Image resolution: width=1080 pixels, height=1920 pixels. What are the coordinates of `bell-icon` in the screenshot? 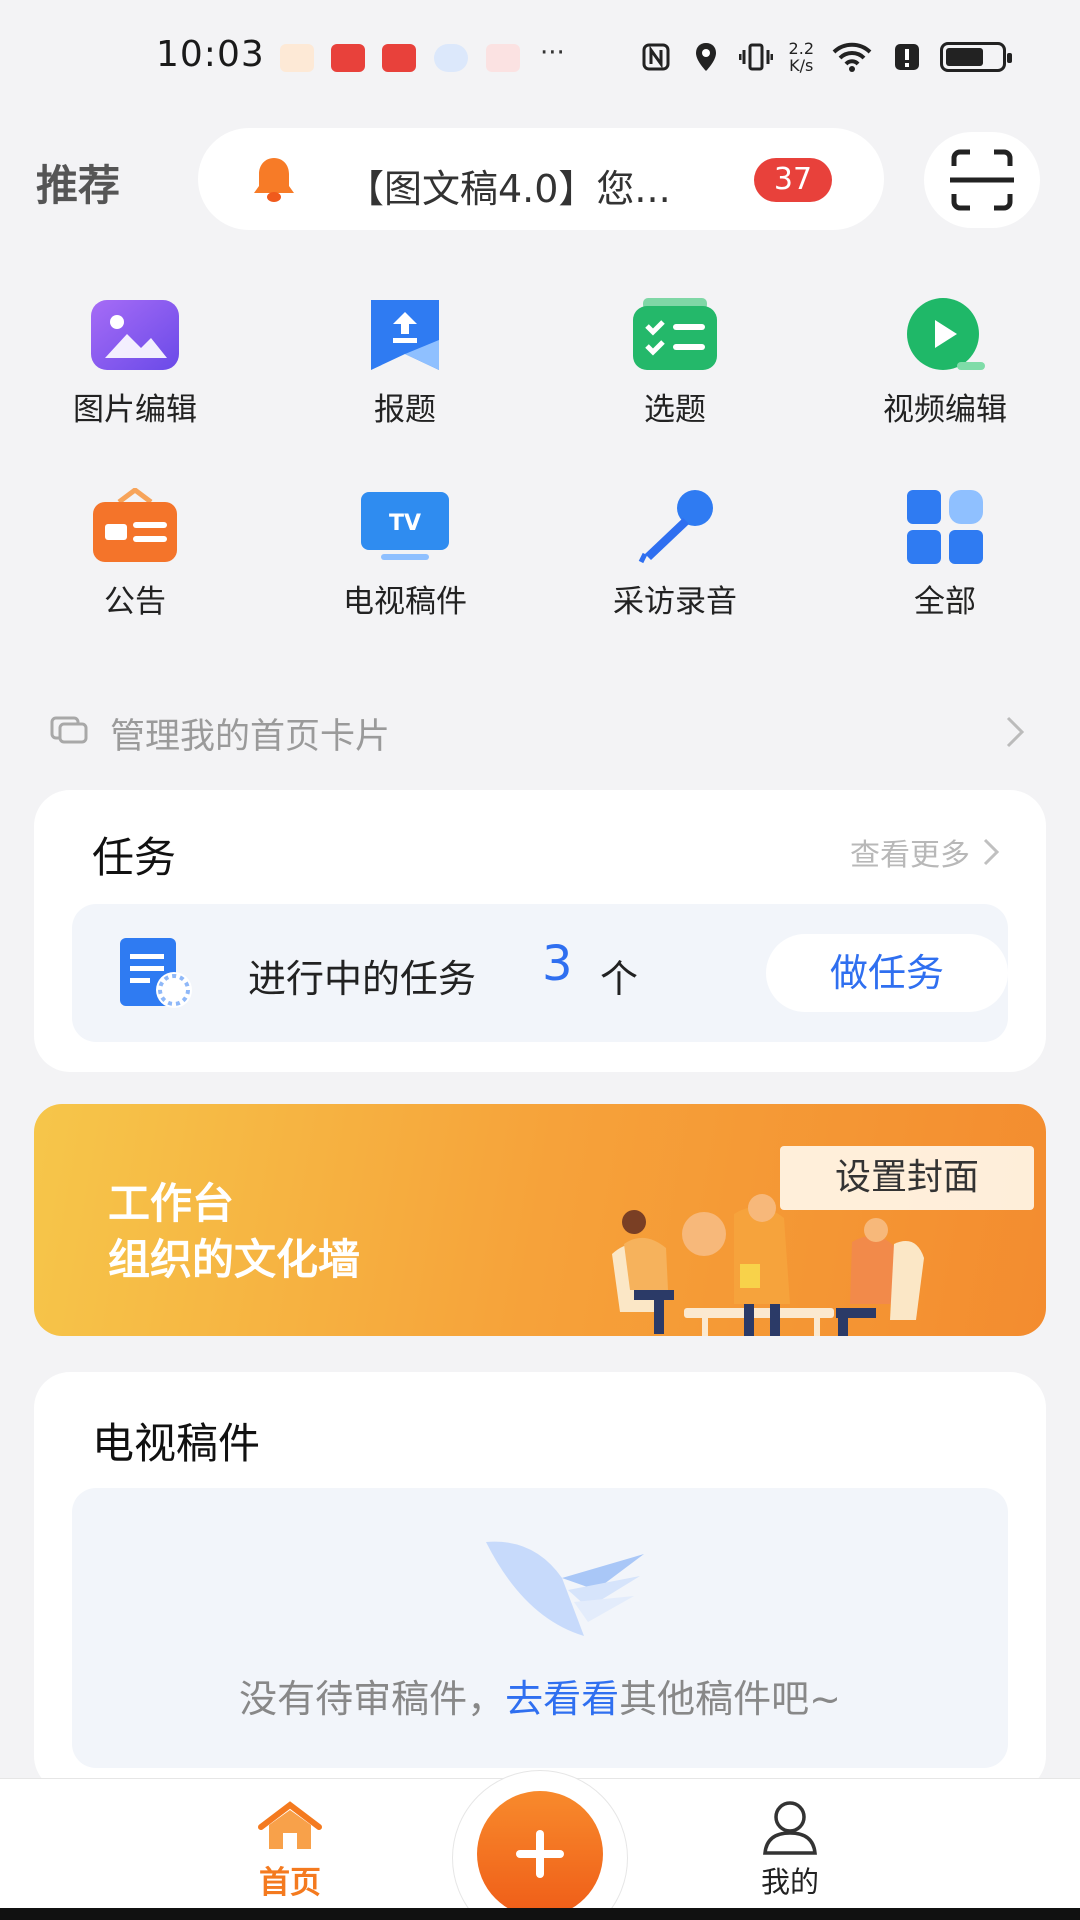 It's located at (274, 179).